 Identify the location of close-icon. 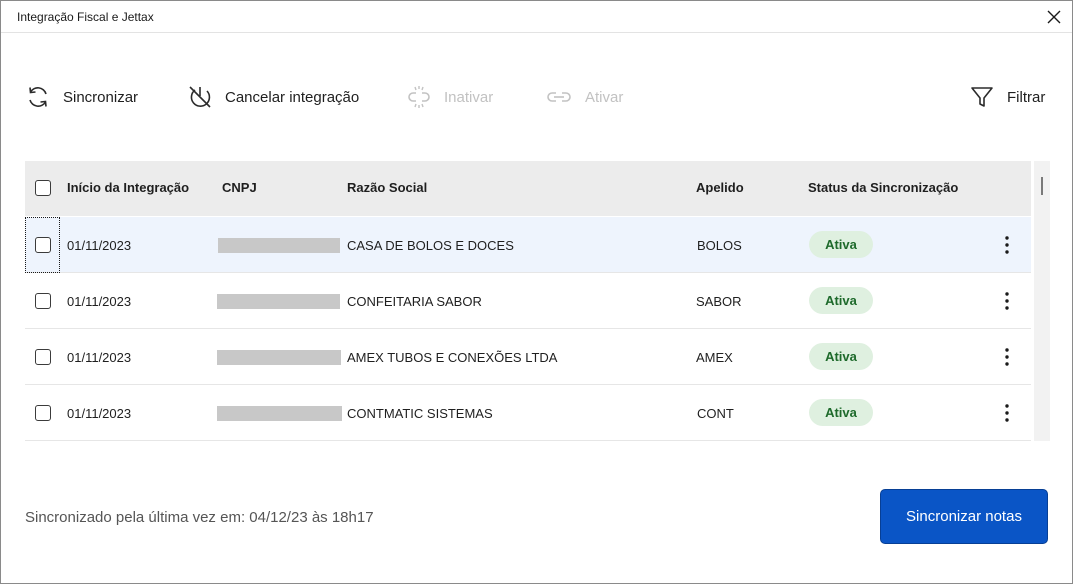
(1054, 17).